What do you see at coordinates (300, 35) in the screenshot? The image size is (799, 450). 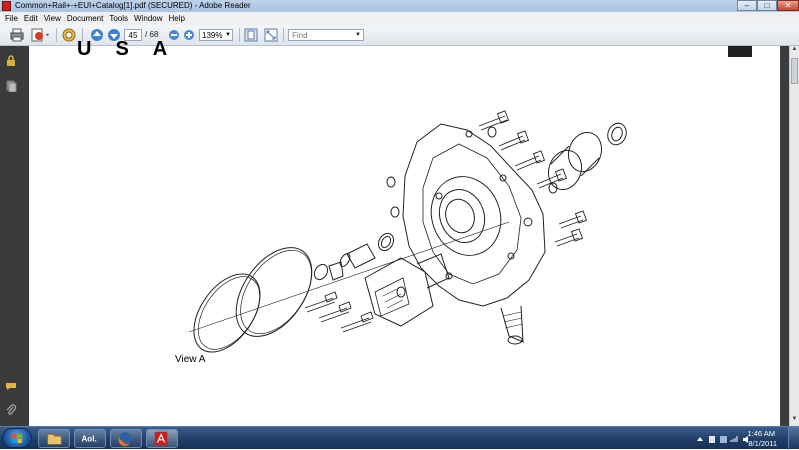 I see `find-placeholder: Find` at bounding box center [300, 35].